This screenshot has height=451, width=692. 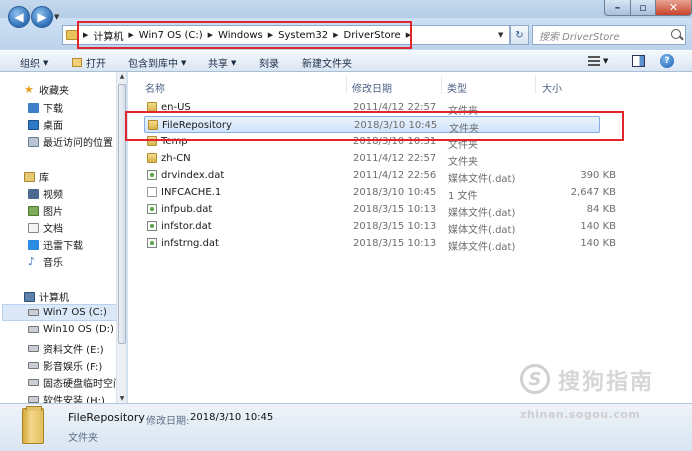 What do you see at coordinates (346, 9) in the screenshot?
I see `window-title-bar` at bounding box center [346, 9].